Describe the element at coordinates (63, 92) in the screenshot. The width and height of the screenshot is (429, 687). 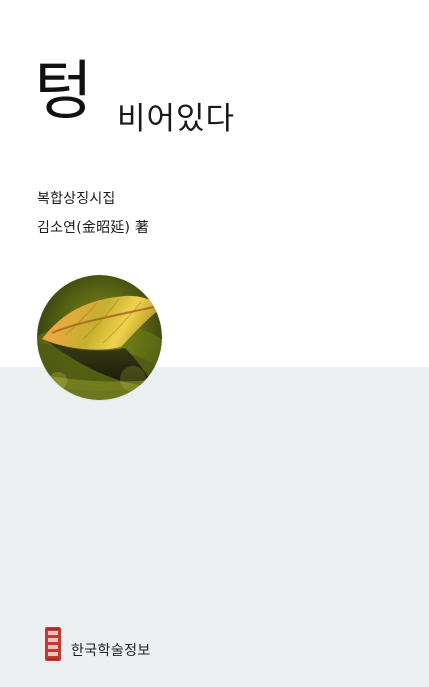
I see `main-title: 텅` at that location.